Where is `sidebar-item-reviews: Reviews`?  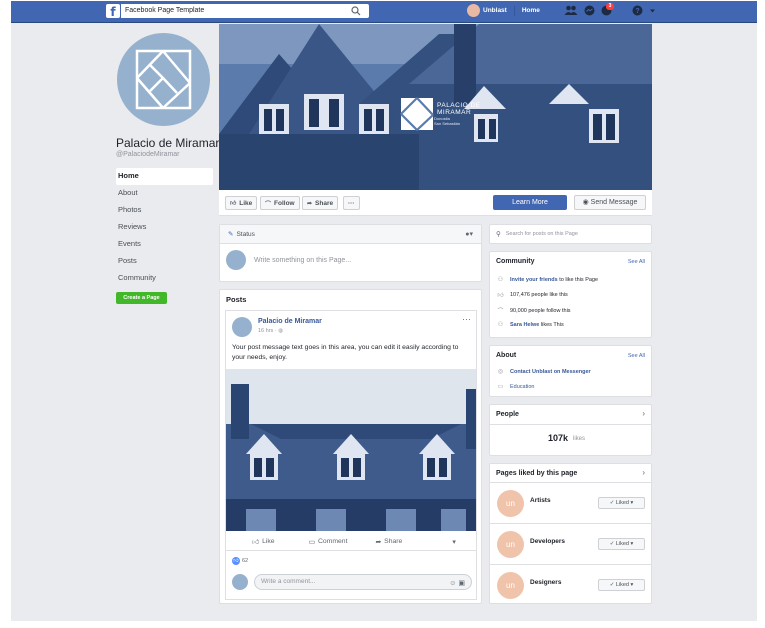 sidebar-item-reviews: Reviews is located at coordinates (164, 227).